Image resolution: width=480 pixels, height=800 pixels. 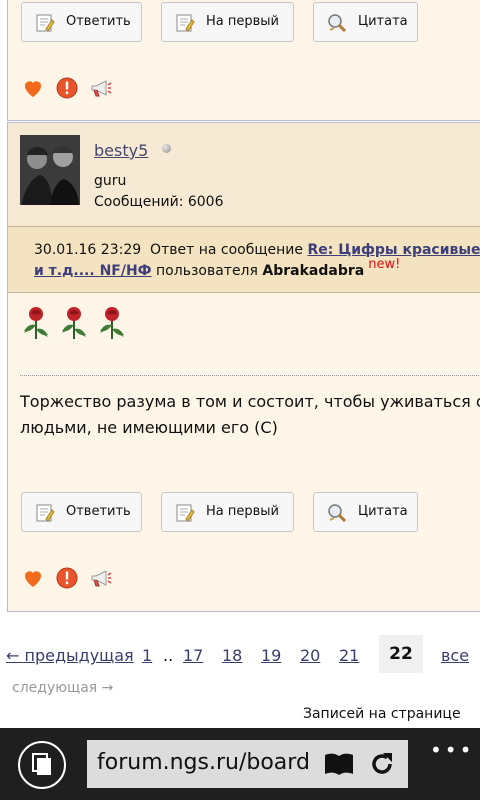 I want to click on posts-count: Сообщений: 6006, so click(x=159, y=202).